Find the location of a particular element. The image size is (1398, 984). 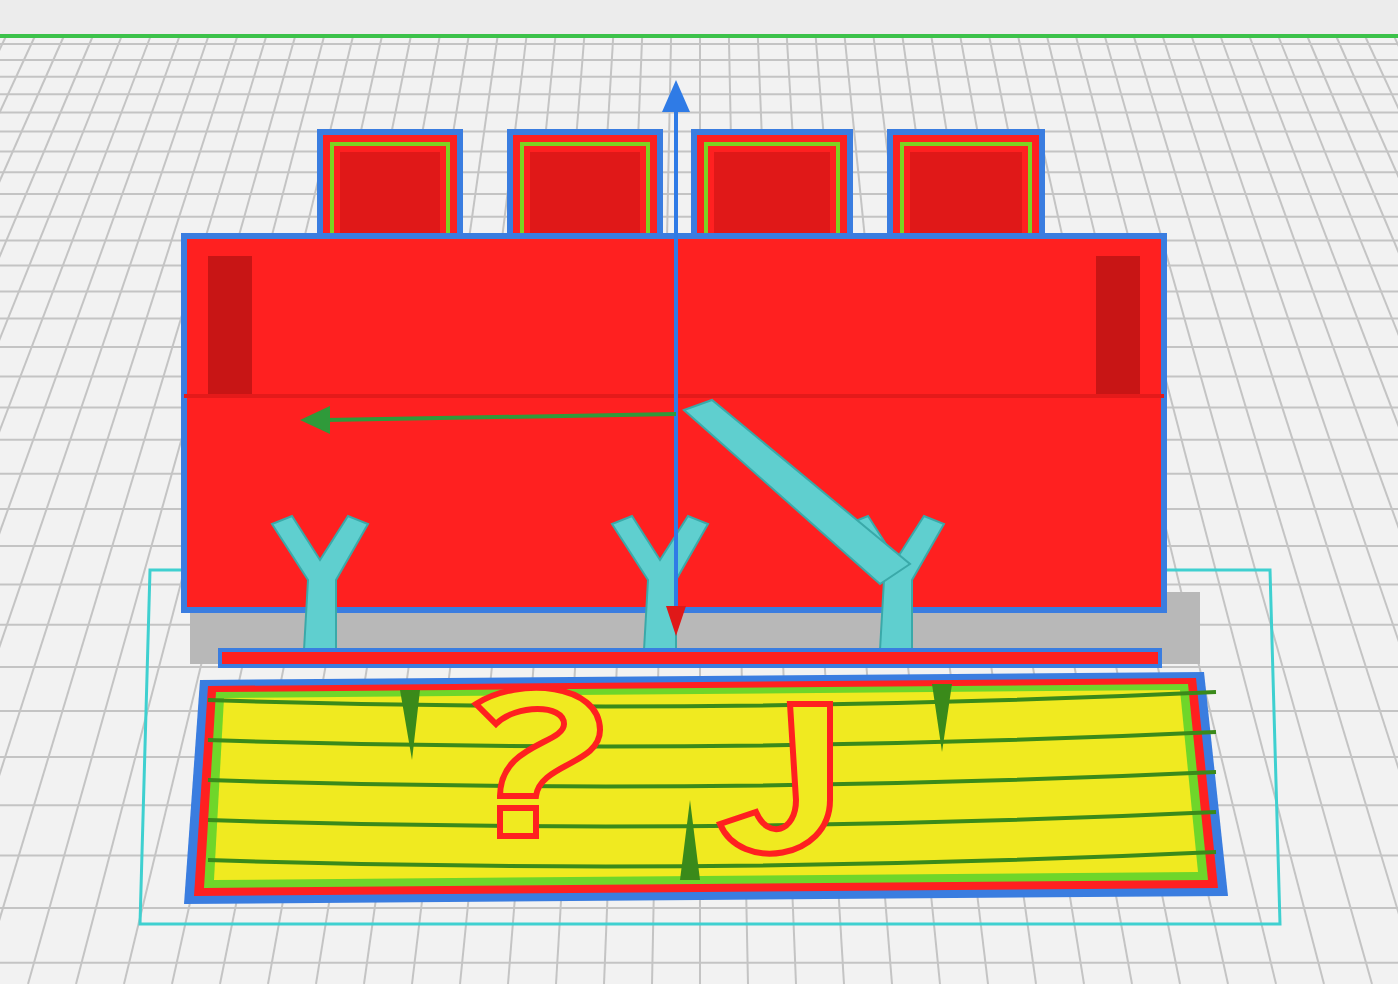

vertical-axis-arrow is located at coordinates (676, 345).